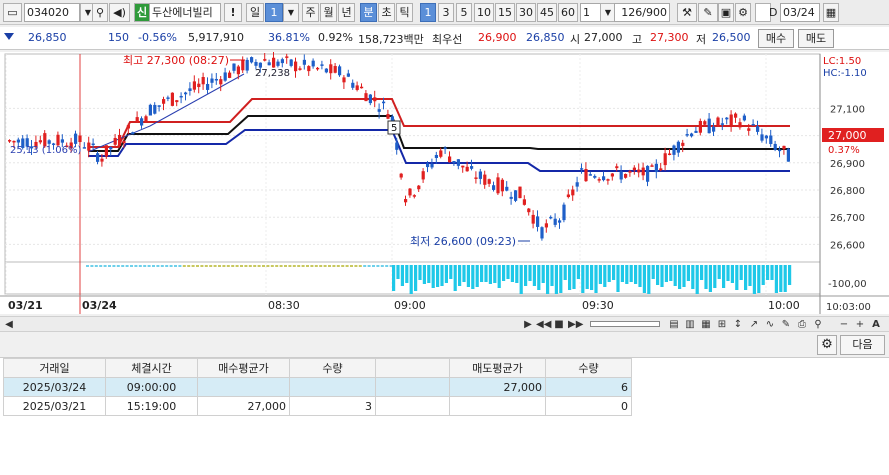 Image resolution: width=889 pixels, height=475 pixels. I want to click on period-tick: 틱, so click(404, 12).